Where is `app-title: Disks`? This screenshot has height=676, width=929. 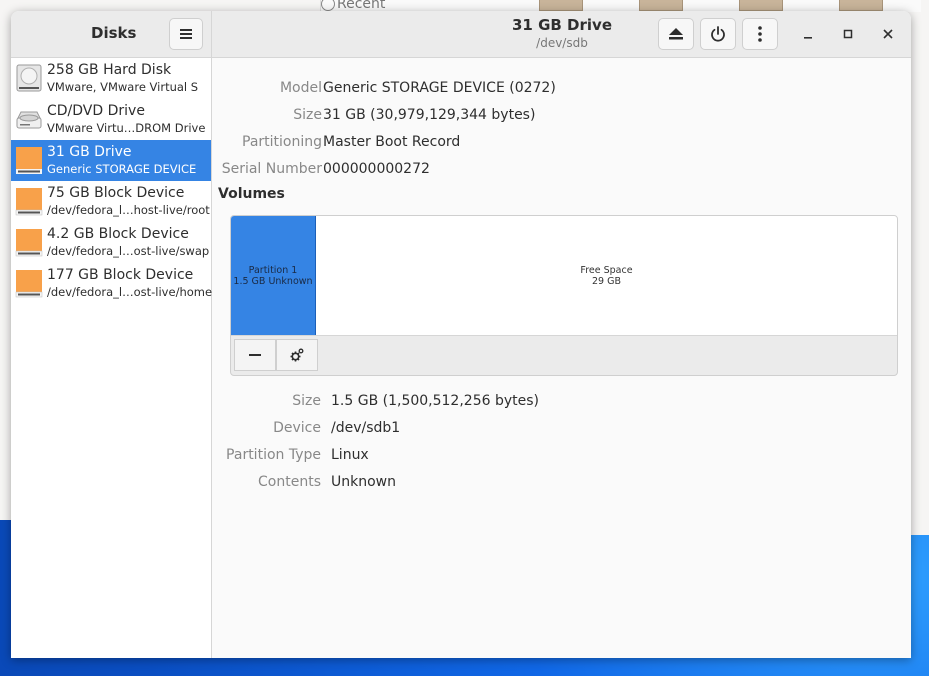
app-title: Disks is located at coordinates (114, 33).